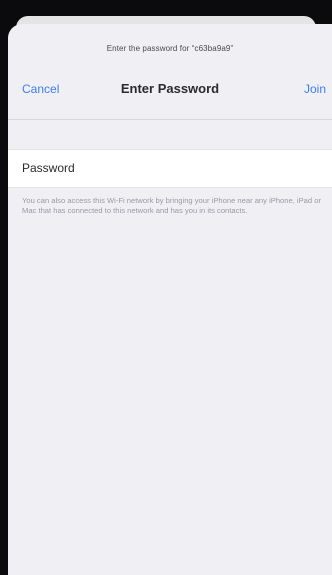  I want to click on password-label: Password, so click(48, 168).